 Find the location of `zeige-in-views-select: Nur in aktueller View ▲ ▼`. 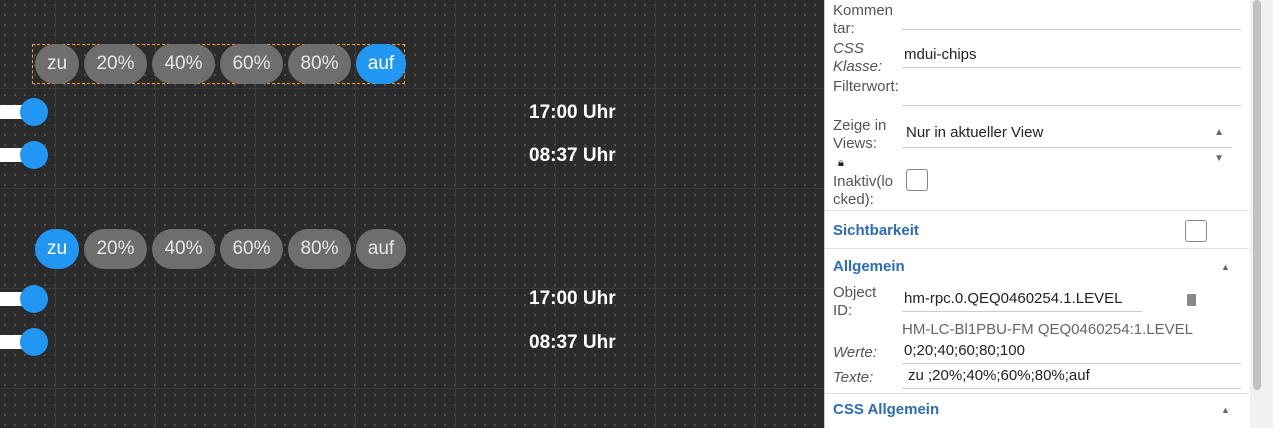

zeige-in-views-select: Nur in aktueller View ▲ ▼ is located at coordinates (1067, 142).